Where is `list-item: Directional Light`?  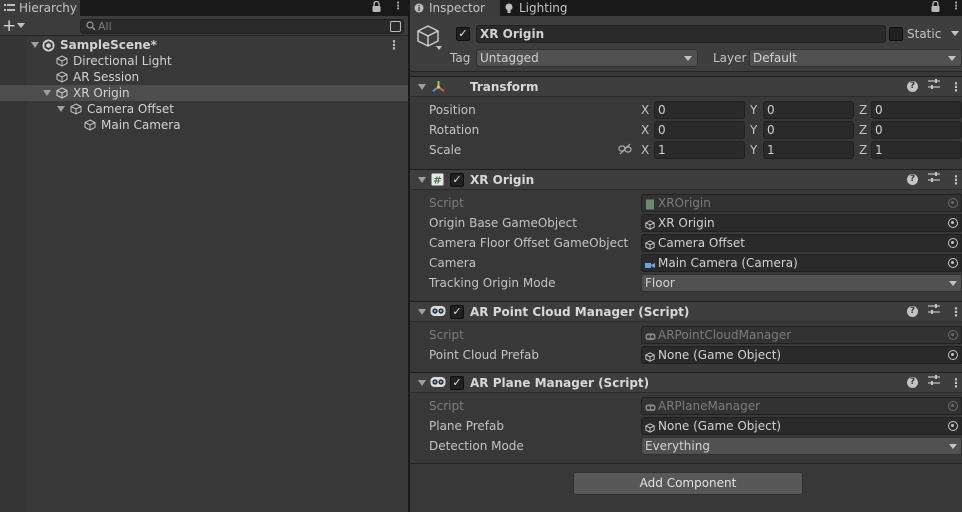
list-item: Directional Light is located at coordinates (204, 61).